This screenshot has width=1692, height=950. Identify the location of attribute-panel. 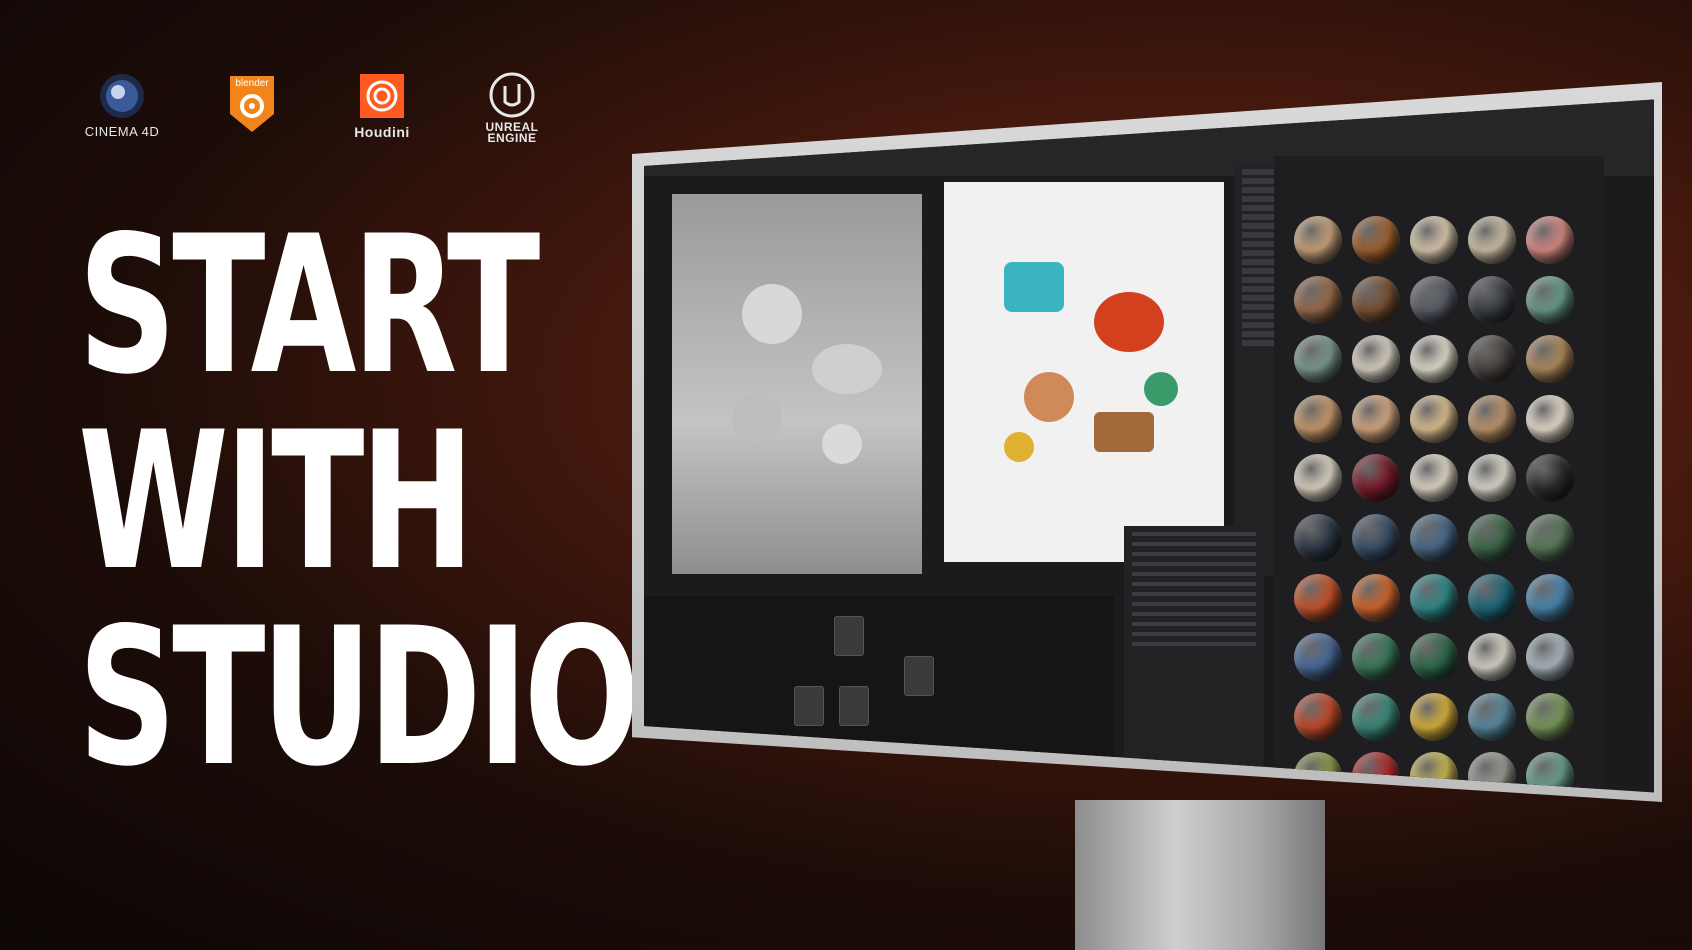
(1194, 656).